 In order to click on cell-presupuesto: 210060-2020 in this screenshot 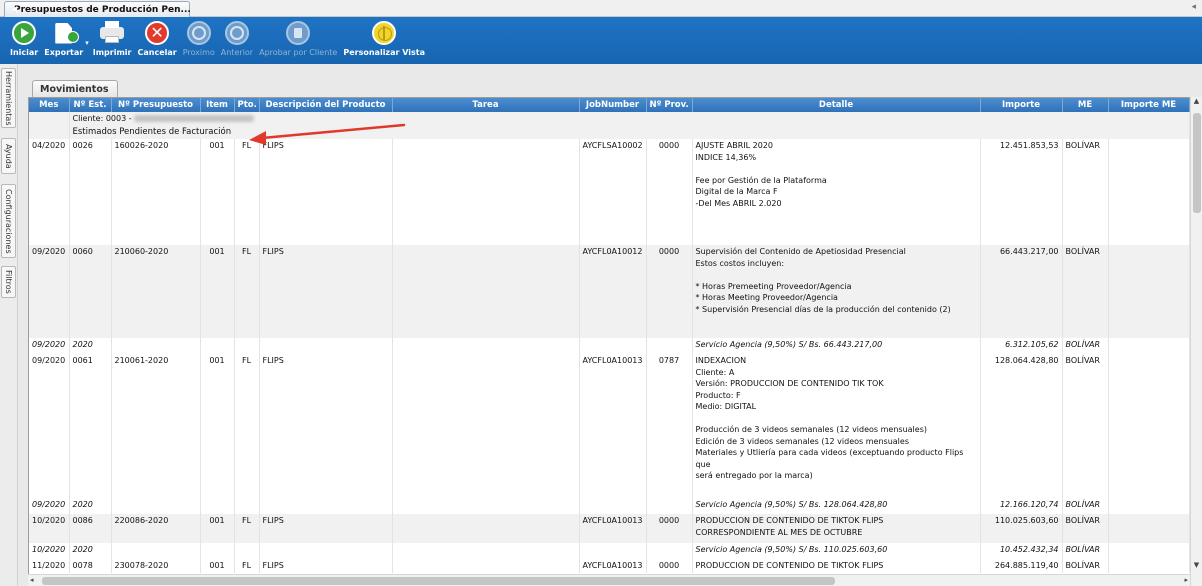, I will do `click(156, 291)`.